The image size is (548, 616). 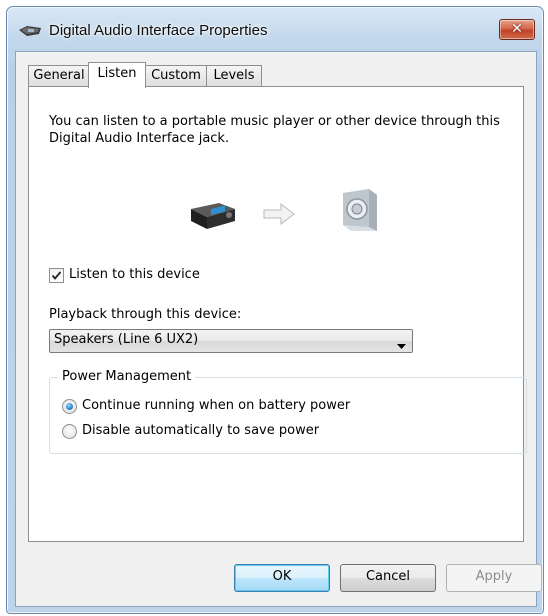 I want to click on window-title: Digital Audio Interface Properties, so click(x=158, y=30).